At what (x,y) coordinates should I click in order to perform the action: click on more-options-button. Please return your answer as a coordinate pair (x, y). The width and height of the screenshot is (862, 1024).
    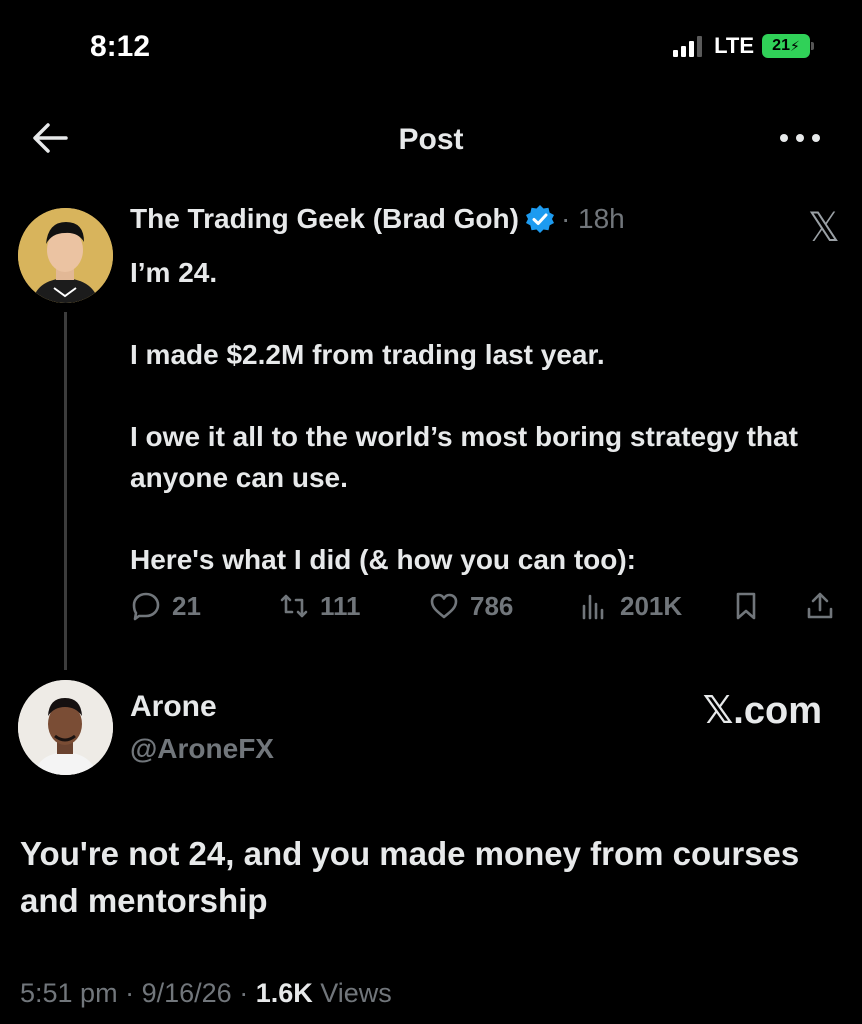
    Looking at the image, I should click on (800, 138).